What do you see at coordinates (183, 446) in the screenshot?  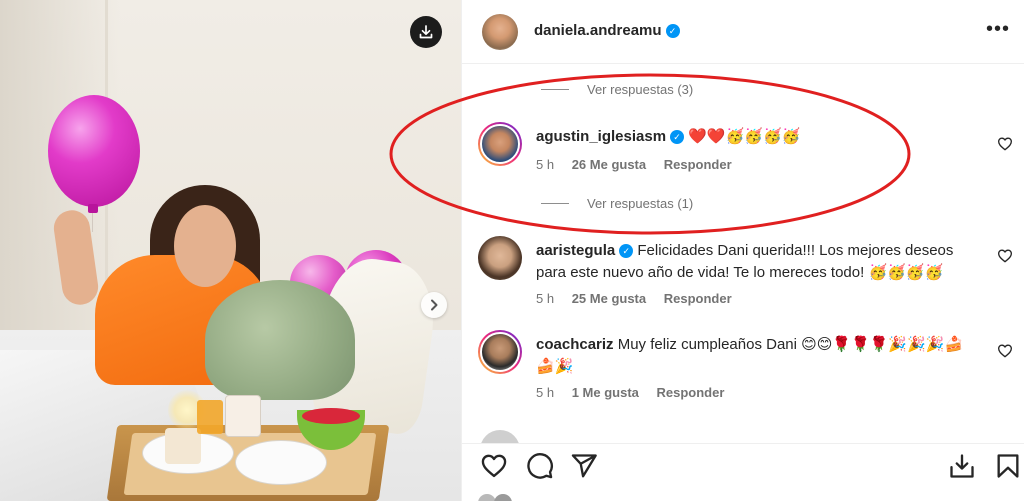 I see `cake-slice` at bounding box center [183, 446].